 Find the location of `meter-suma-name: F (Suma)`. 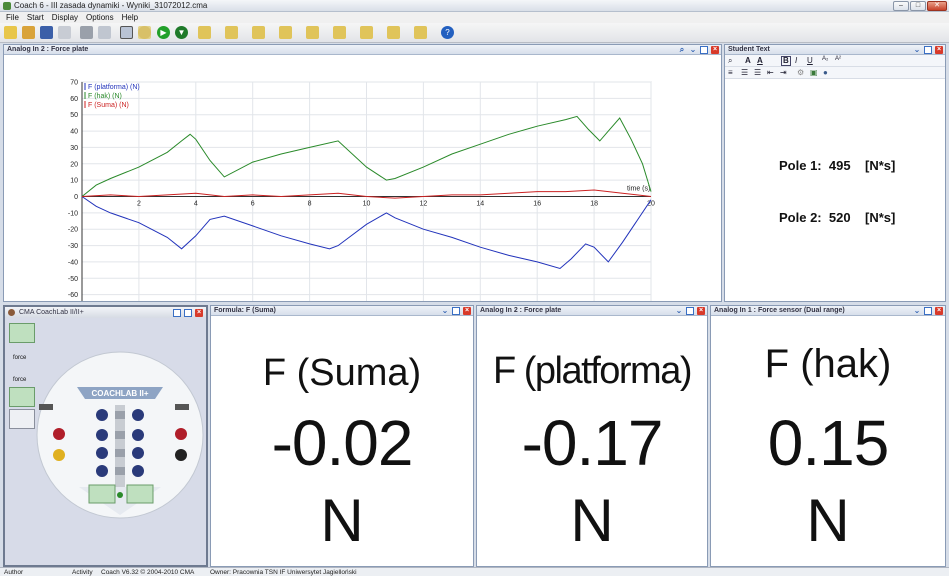

meter-suma-name: F (Suma) is located at coordinates (342, 373).